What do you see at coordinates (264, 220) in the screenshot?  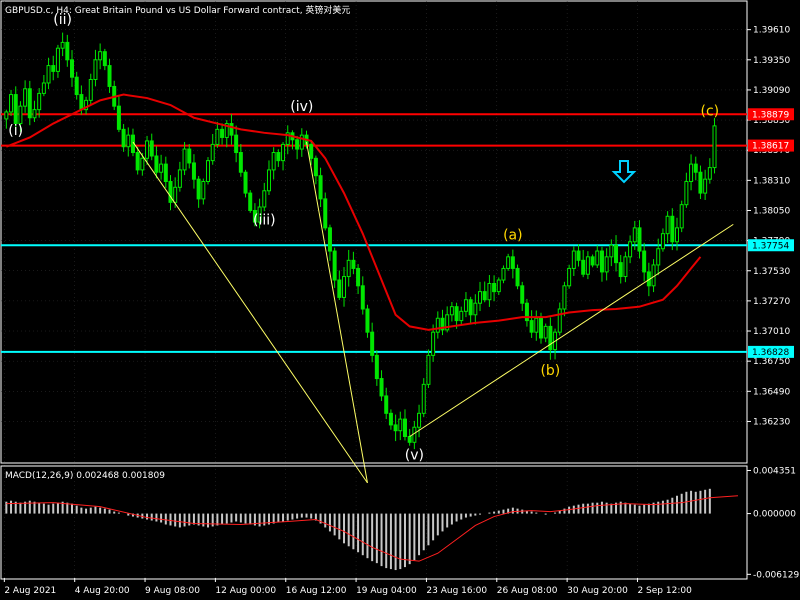 I see `wave-label: (iii)` at bounding box center [264, 220].